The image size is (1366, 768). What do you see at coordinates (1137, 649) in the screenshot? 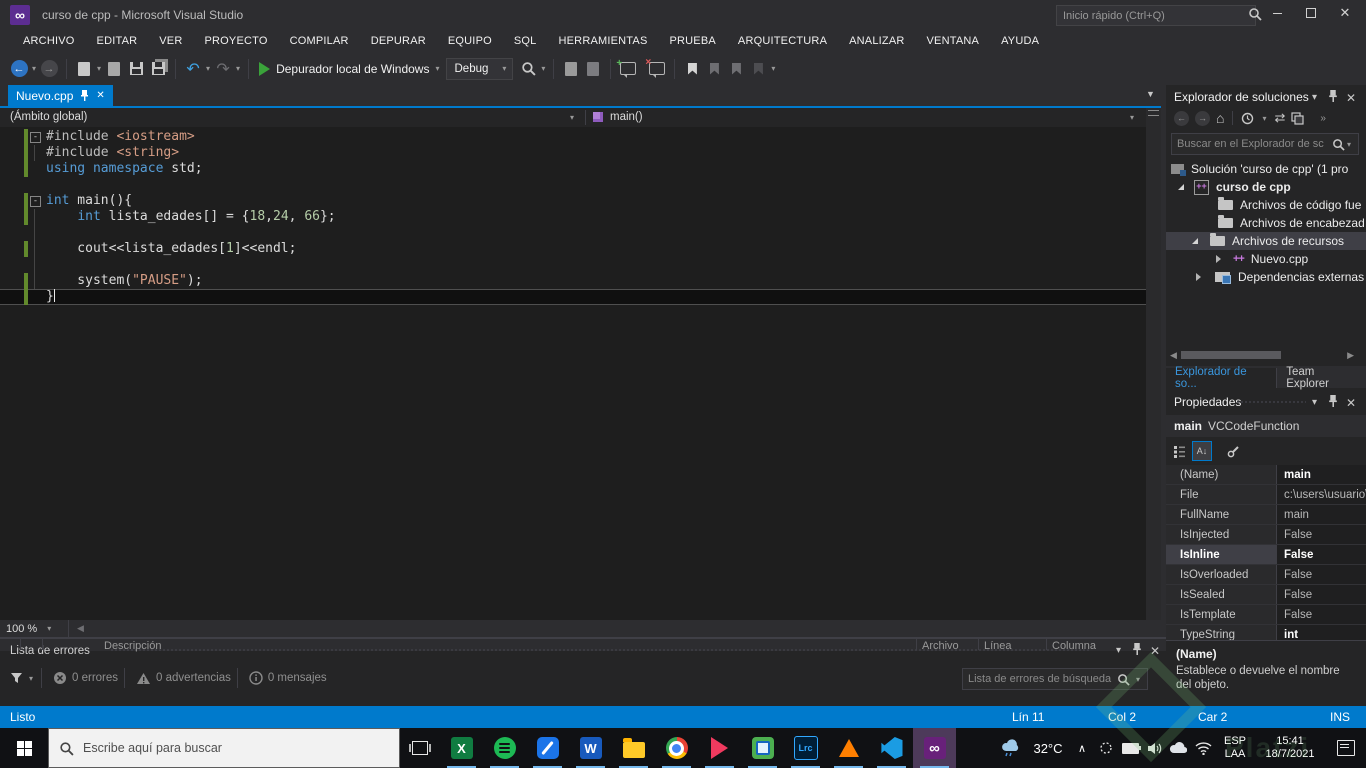
I see `error-list-pin-icon` at bounding box center [1137, 649].